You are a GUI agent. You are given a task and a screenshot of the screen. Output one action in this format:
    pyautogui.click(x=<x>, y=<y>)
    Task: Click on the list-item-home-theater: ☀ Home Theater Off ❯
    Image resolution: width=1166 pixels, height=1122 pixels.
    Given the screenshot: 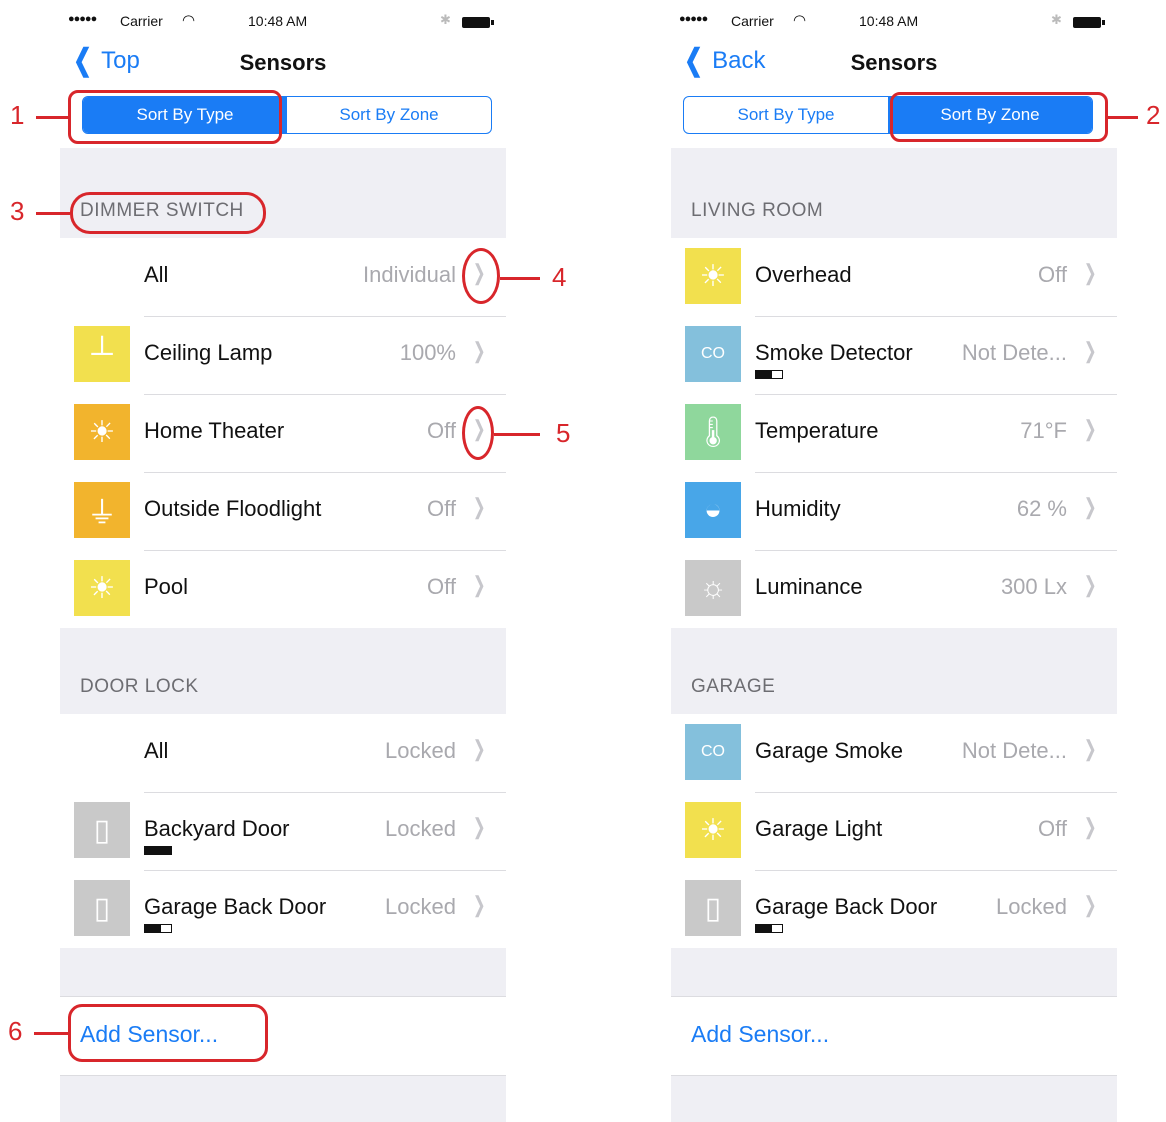 What is the action you would take?
    pyautogui.click(x=283, y=433)
    